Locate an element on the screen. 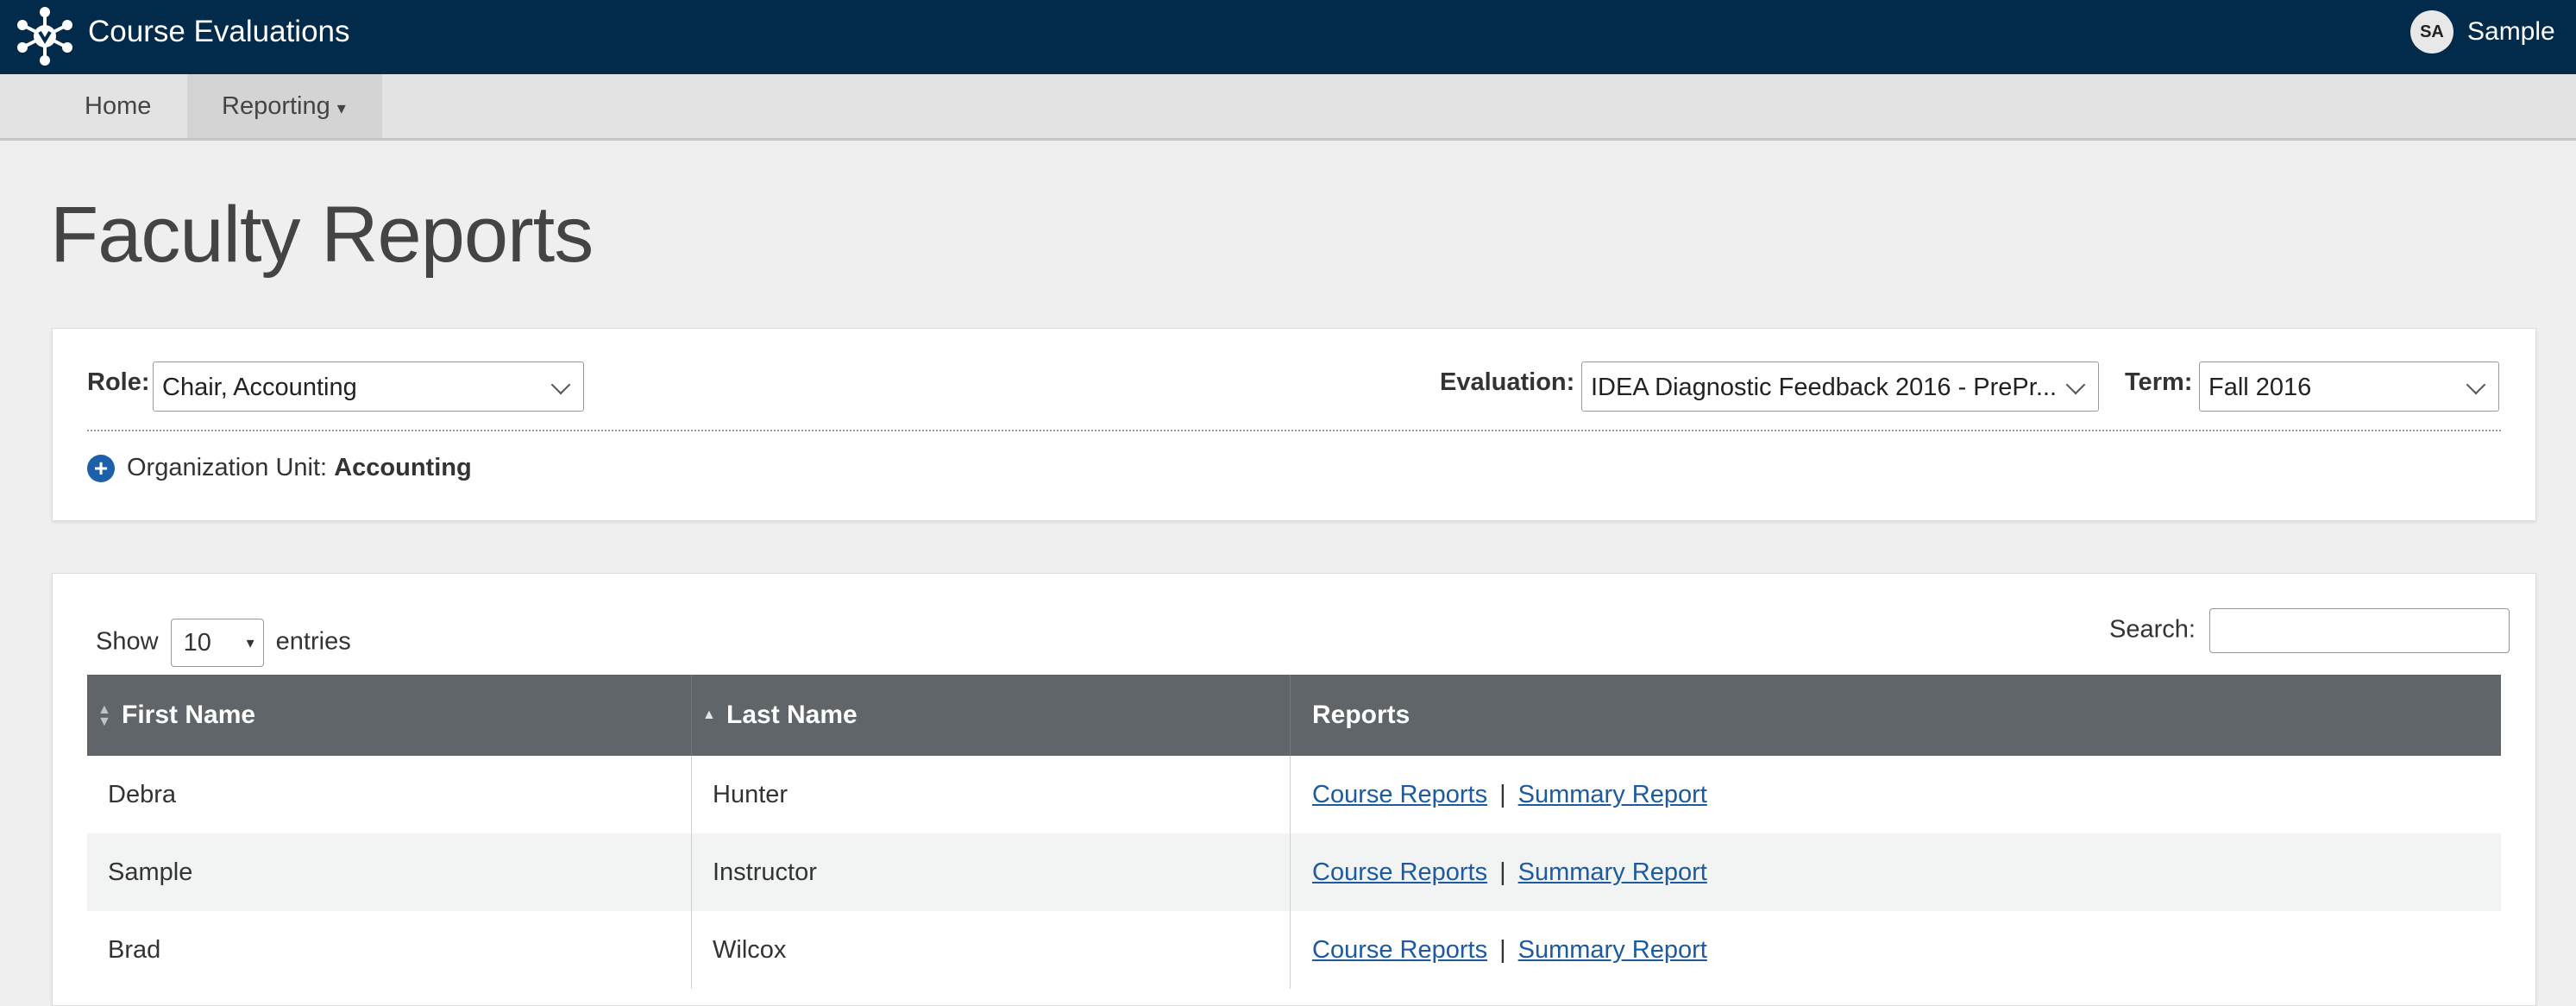 This screenshot has height=1006, width=2576. term-select-value: Fall 2016 is located at coordinates (2260, 388).